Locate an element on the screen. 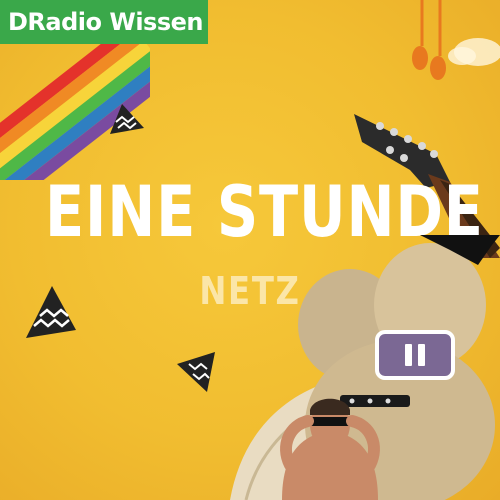 The image size is (500, 500). pause-icon is located at coordinates (415, 355).